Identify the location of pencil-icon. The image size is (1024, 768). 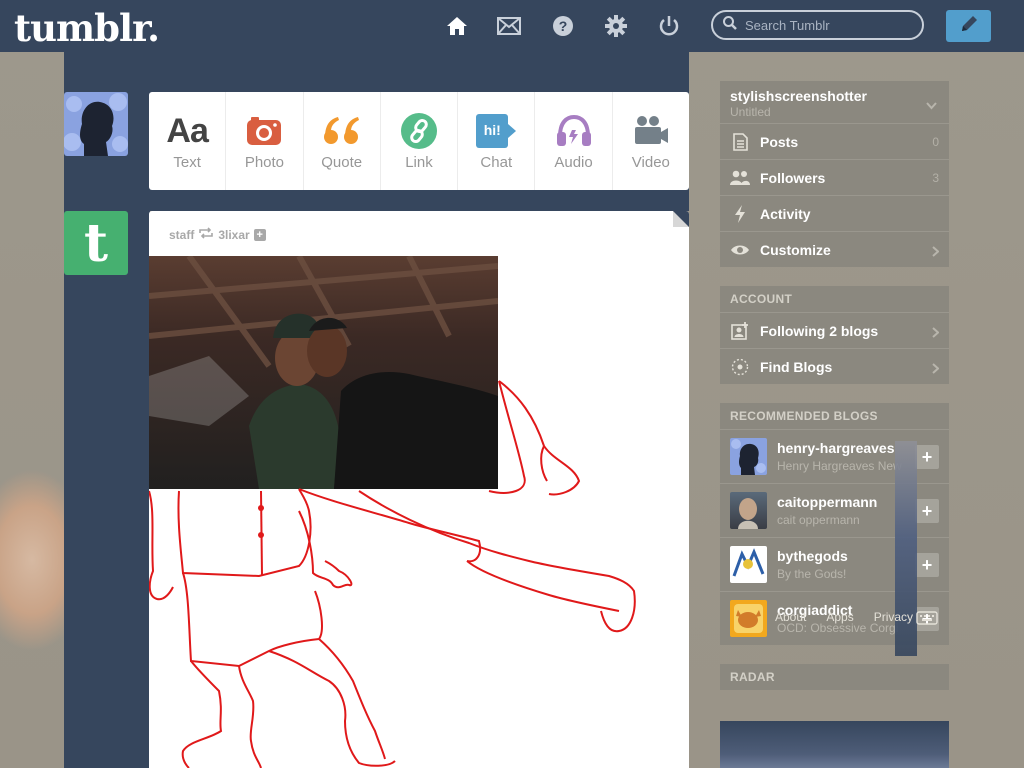
(969, 26).